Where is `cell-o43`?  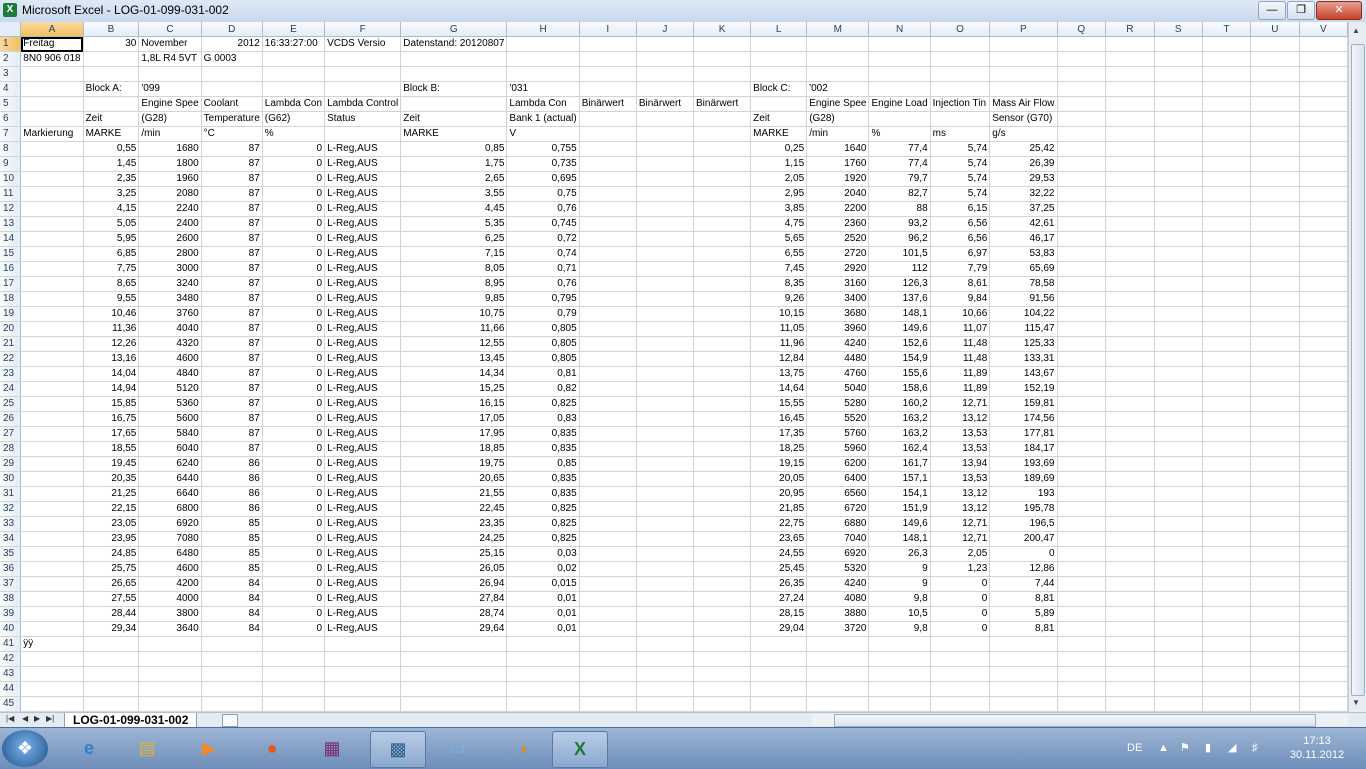 cell-o43 is located at coordinates (960, 674).